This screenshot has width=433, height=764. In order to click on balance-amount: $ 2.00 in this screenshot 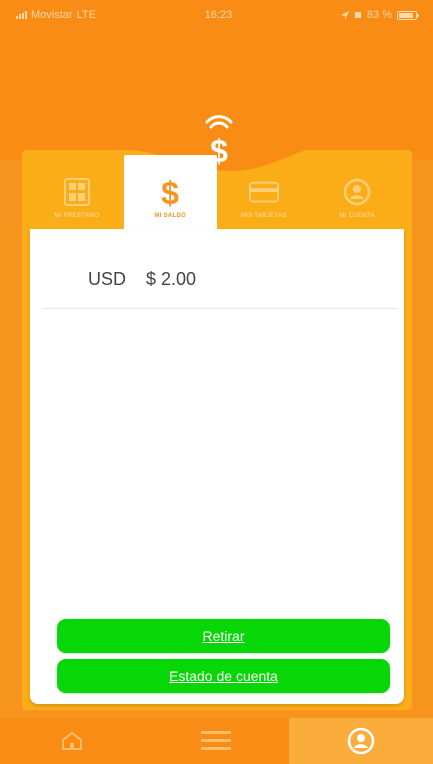, I will do `click(171, 279)`.